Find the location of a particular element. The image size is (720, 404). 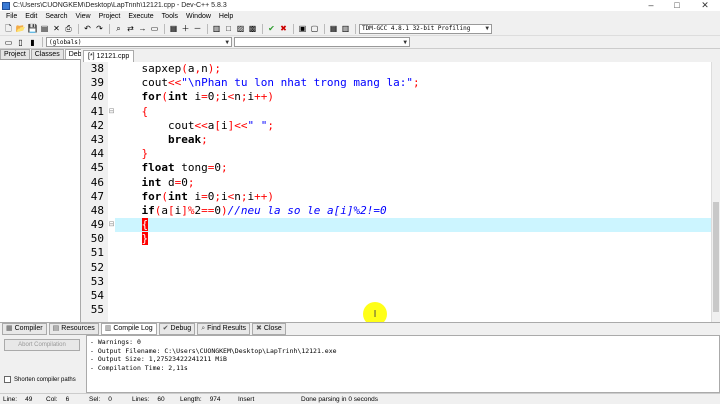

menu-help: Help is located at coordinates (226, 16).